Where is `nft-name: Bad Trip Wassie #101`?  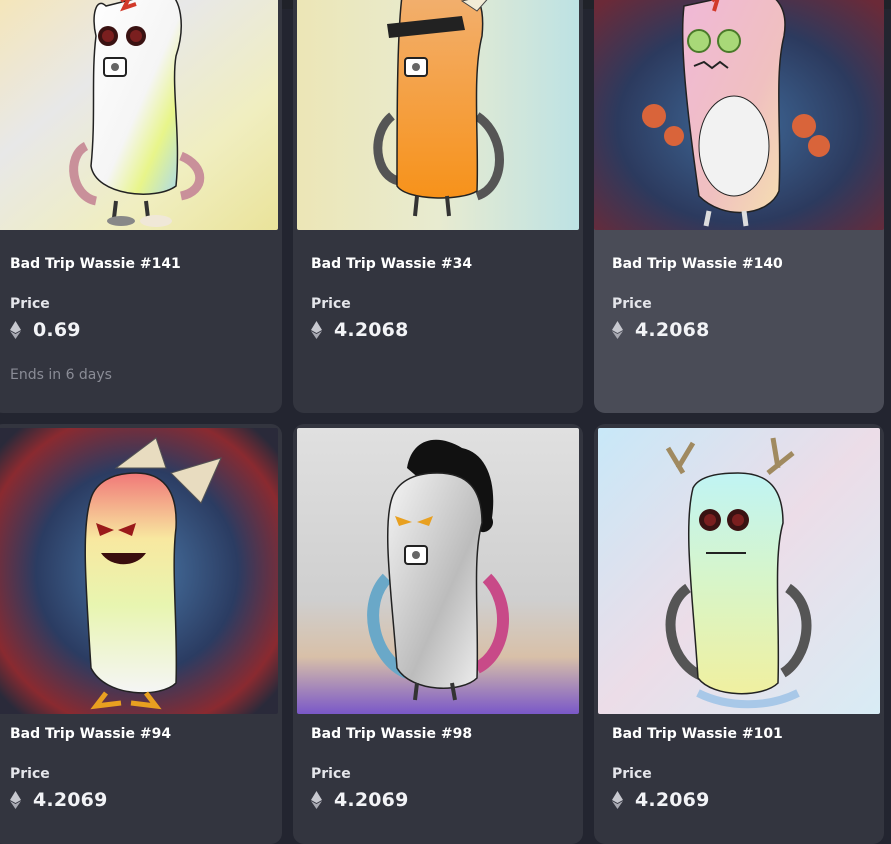
nft-name: Bad Trip Wassie #101 is located at coordinates (697, 734).